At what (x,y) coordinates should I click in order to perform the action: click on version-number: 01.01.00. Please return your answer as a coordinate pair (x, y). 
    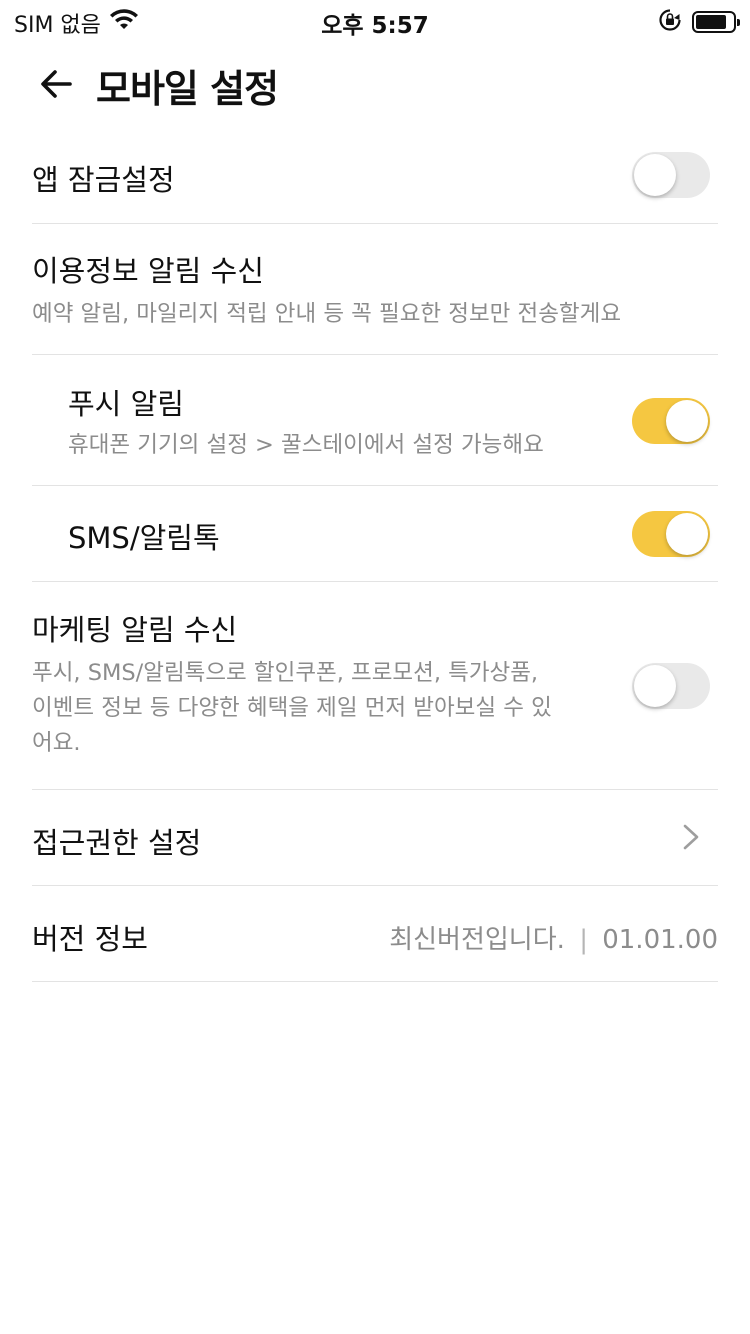
    Looking at the image, I should click on (660, 940).